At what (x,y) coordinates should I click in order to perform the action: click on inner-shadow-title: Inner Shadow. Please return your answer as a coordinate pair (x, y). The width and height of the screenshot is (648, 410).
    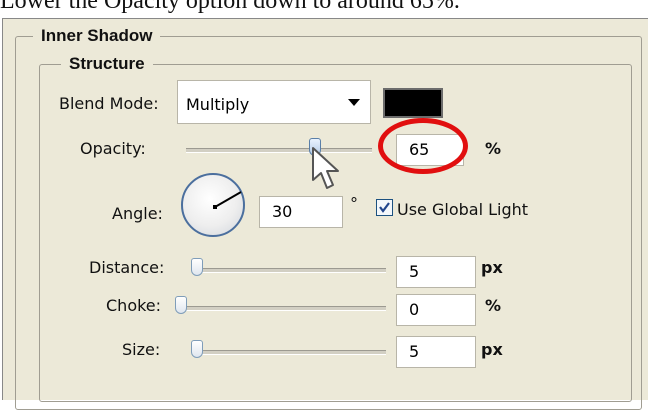
    Looking at the image, I should click on (97, 36).